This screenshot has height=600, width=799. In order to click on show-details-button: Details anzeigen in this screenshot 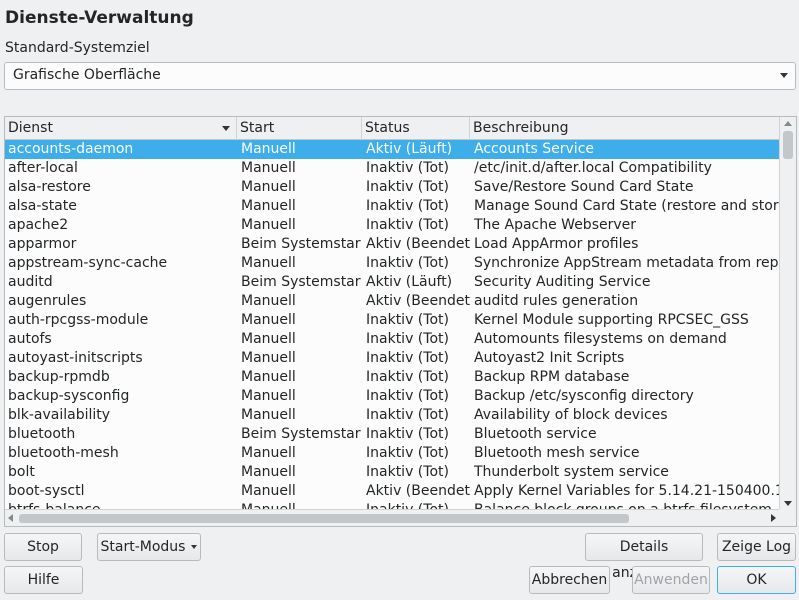, I will do `click(644, 557)`.